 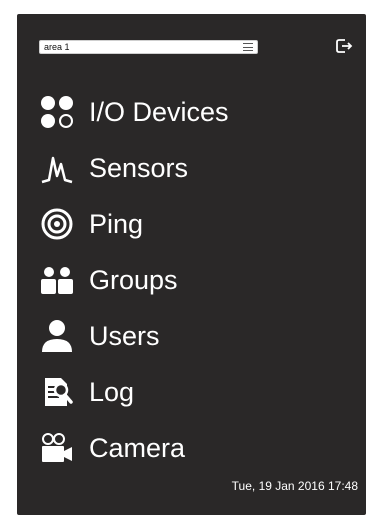 What do you see at coordinates (187, 448) in the screenshot?
I see `nav-item-camera: Camera` at bounding box center [187, 448].